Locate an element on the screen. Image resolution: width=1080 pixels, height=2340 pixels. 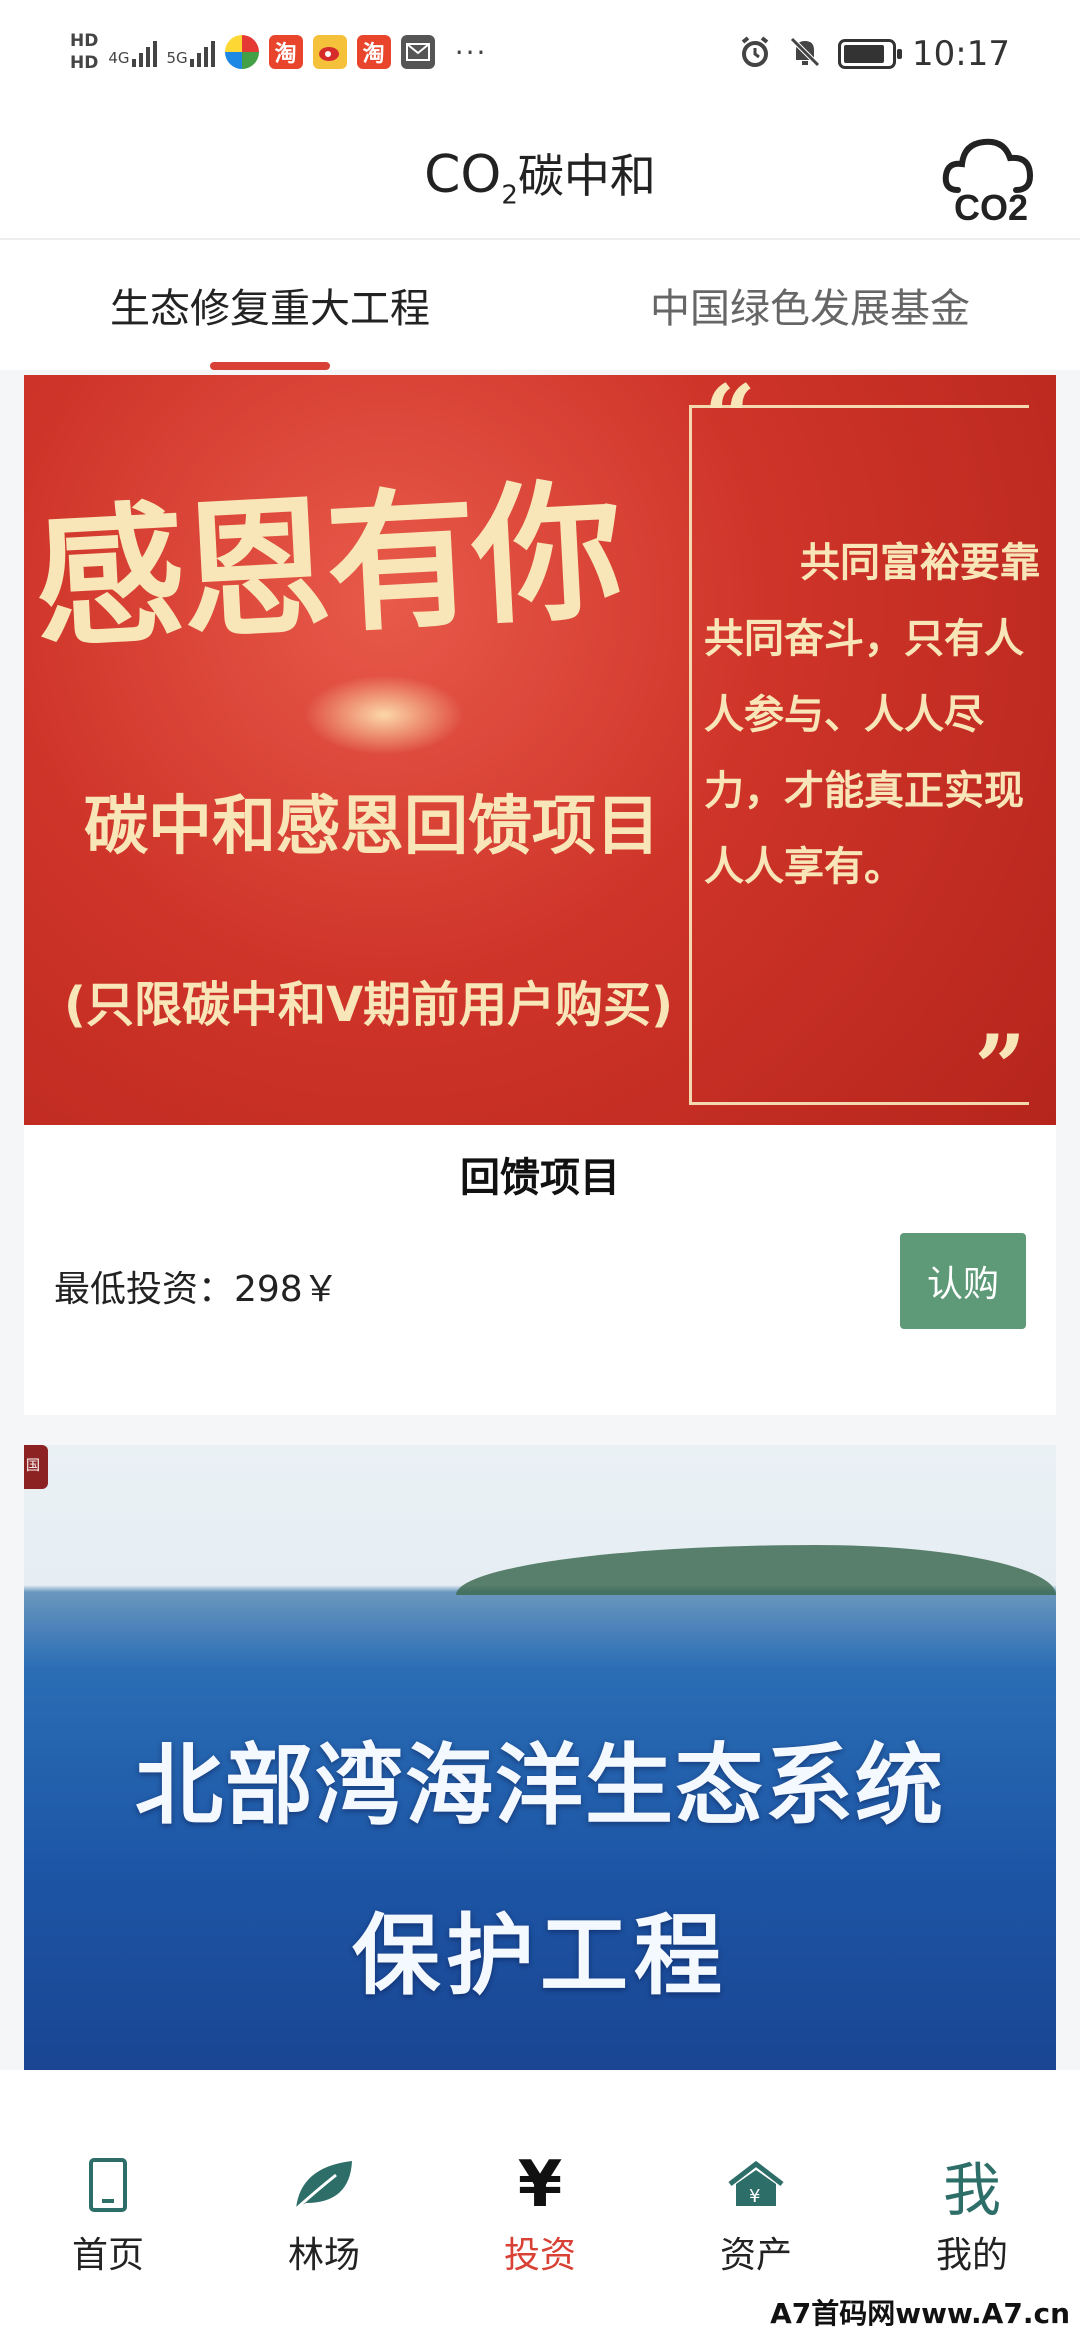
nav-forest: 林场 is located at coordinates (324, 2205).